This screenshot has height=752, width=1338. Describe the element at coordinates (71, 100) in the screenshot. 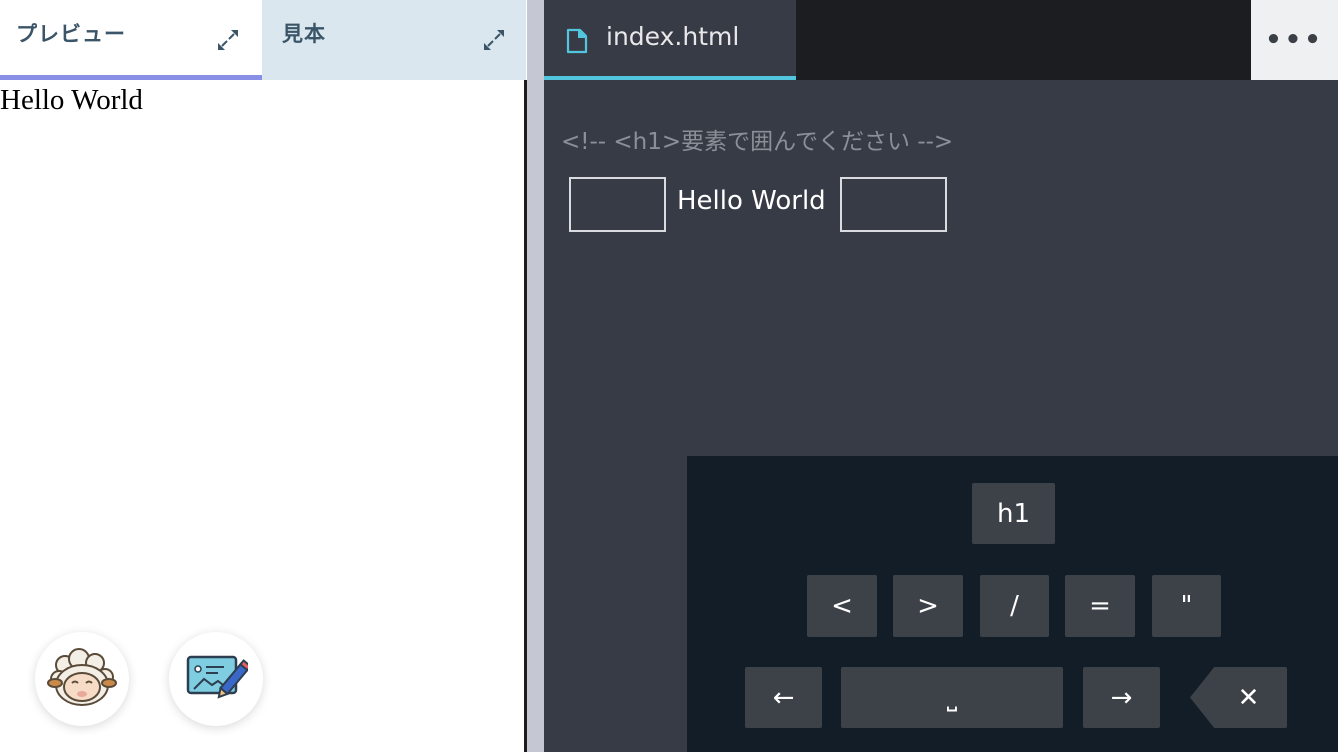

I see `preview-output: Hello World` at that location.